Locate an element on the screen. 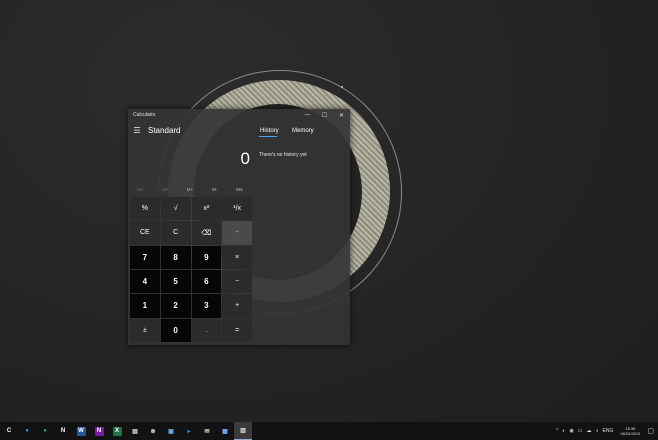 The width and height of the screenshot is (658, 440). spotify-icon: ● is located at coordinates (45, 431).